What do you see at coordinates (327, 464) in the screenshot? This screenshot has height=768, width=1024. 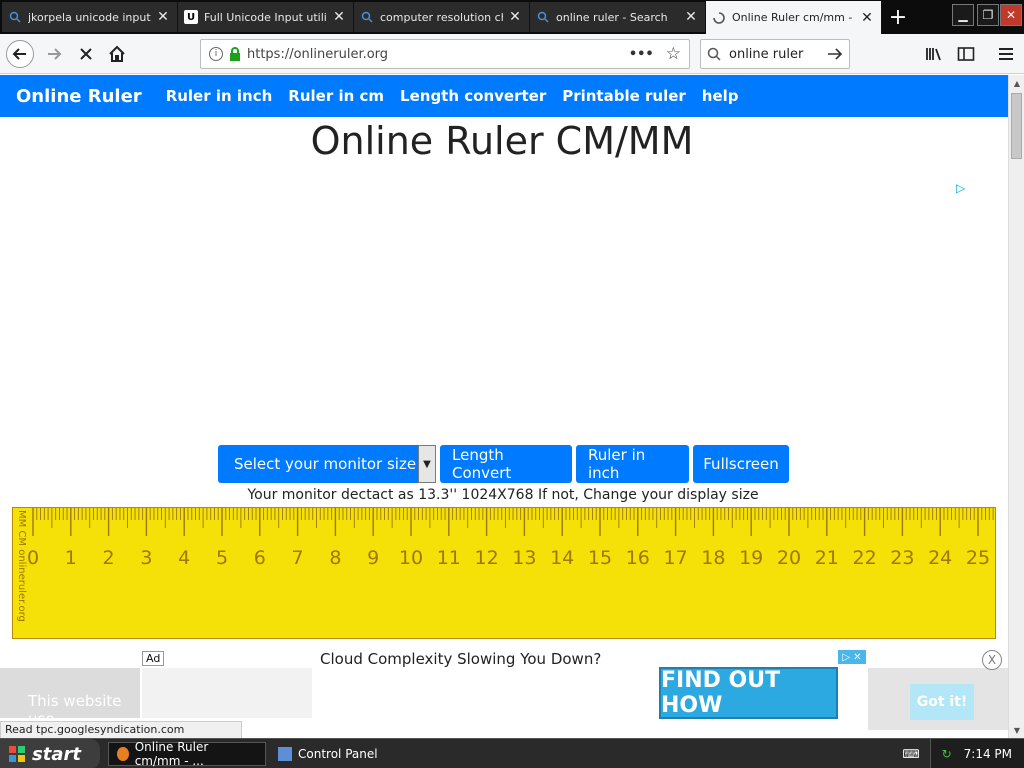 I see `monitor-size-select: Select your monitor size ▼` at bounding box center [327, 464].